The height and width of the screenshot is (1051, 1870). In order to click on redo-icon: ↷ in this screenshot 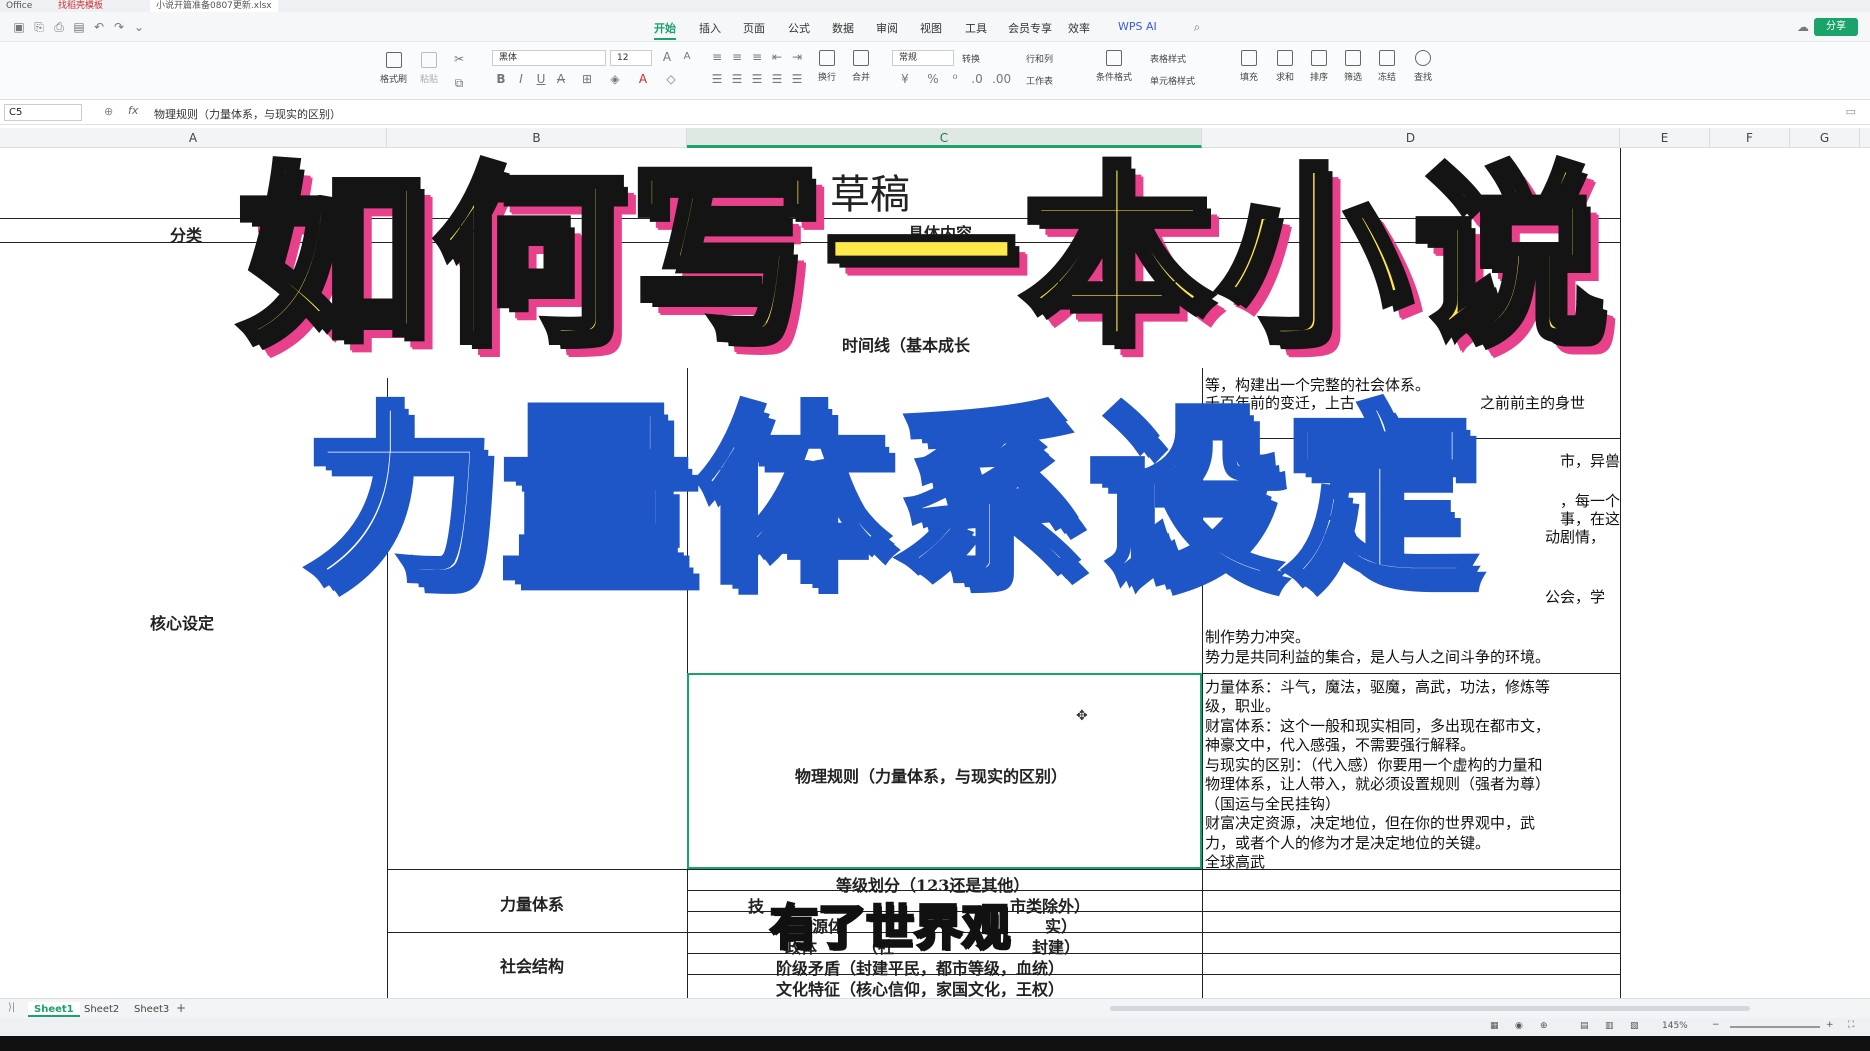, I will do `click(119, 27)`.